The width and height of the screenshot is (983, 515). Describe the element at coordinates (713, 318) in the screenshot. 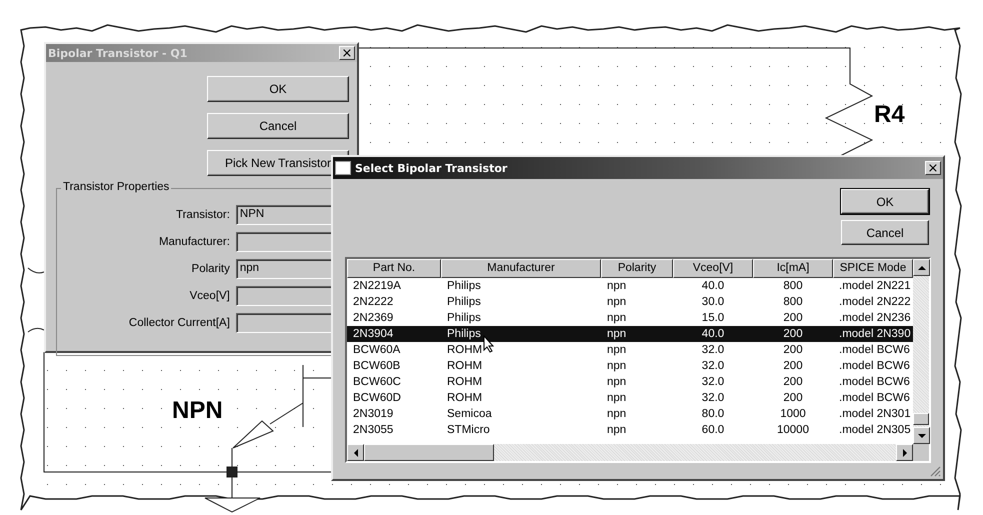

I see `table-cell-text: 15.0` at that location.